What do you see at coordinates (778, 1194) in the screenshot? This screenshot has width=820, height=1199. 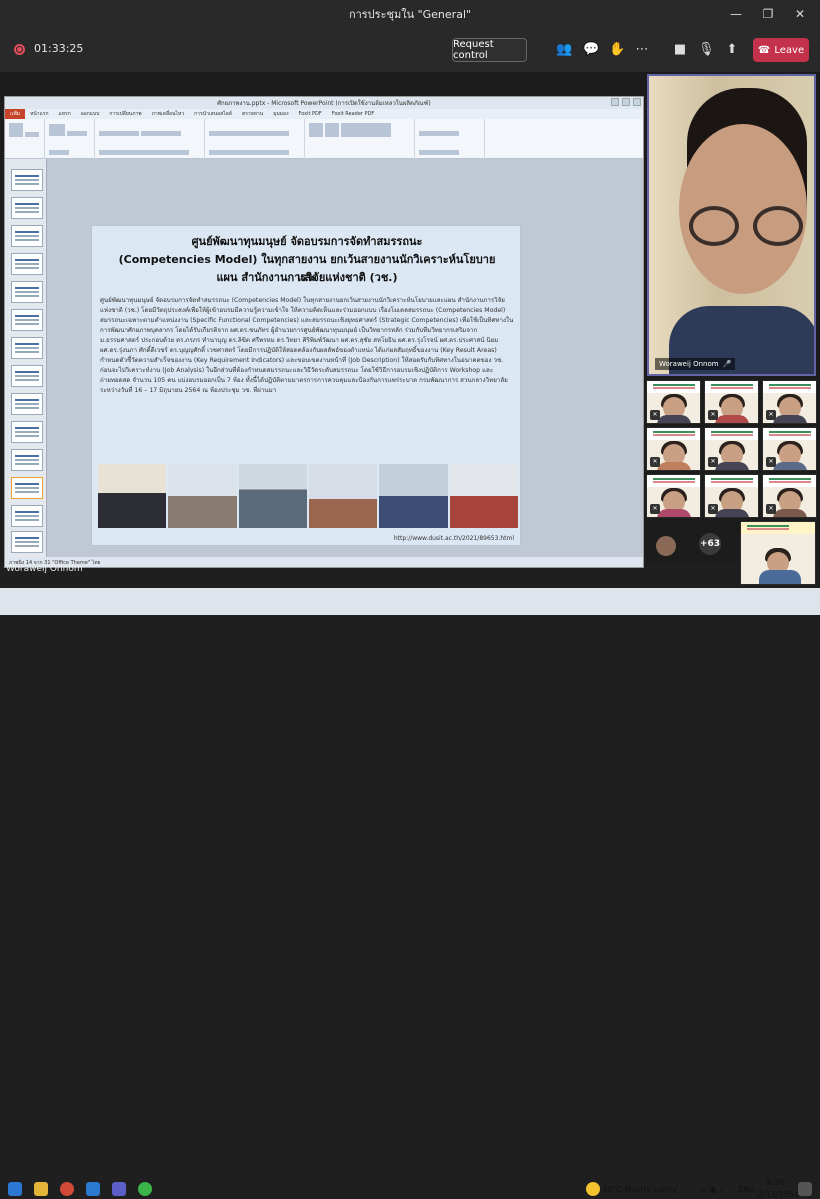 I see `clock-date: 2/11/2564` at bounding box center [778, 1194].